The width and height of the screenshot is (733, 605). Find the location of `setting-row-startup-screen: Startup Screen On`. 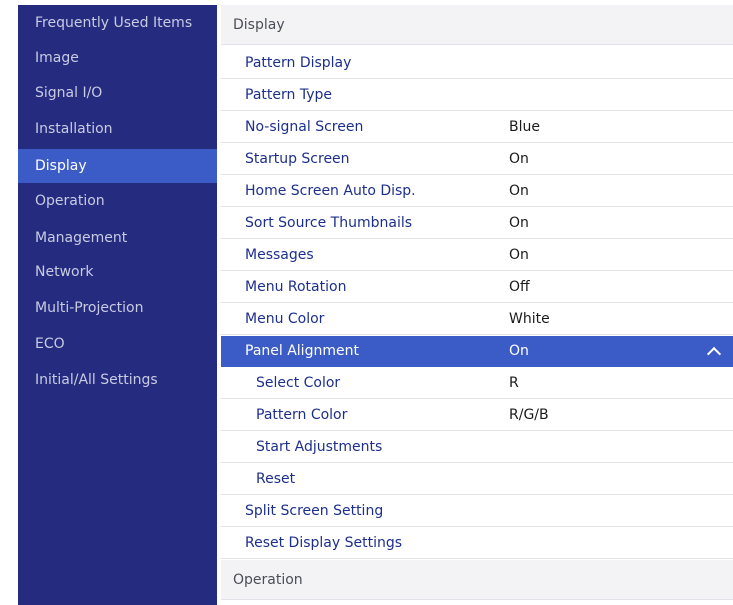

setting-row-startup-screen: Startup Screen On is located at coordinates (477, 159).